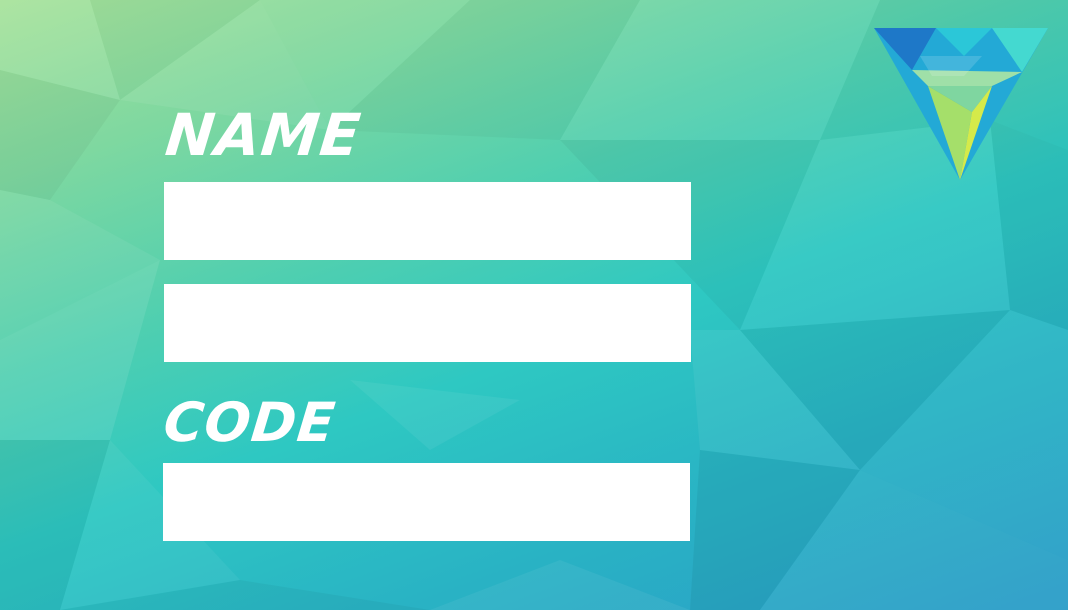  What do you see at coordinates (249, 422) in the screenshot?
I see `code-label: CODE` at bounding box center [249, 422].